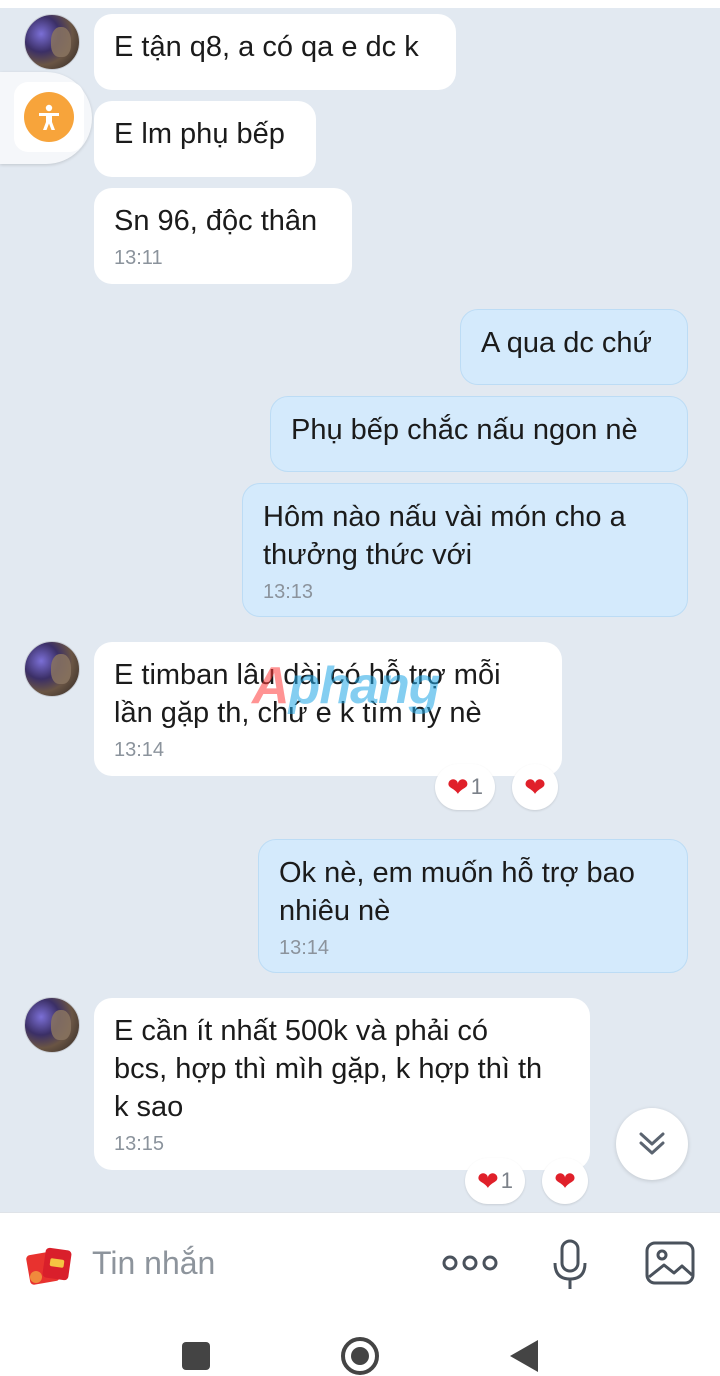  I want to click on message-text: E tận q8, a có qa e dc k, so click(266, 47).